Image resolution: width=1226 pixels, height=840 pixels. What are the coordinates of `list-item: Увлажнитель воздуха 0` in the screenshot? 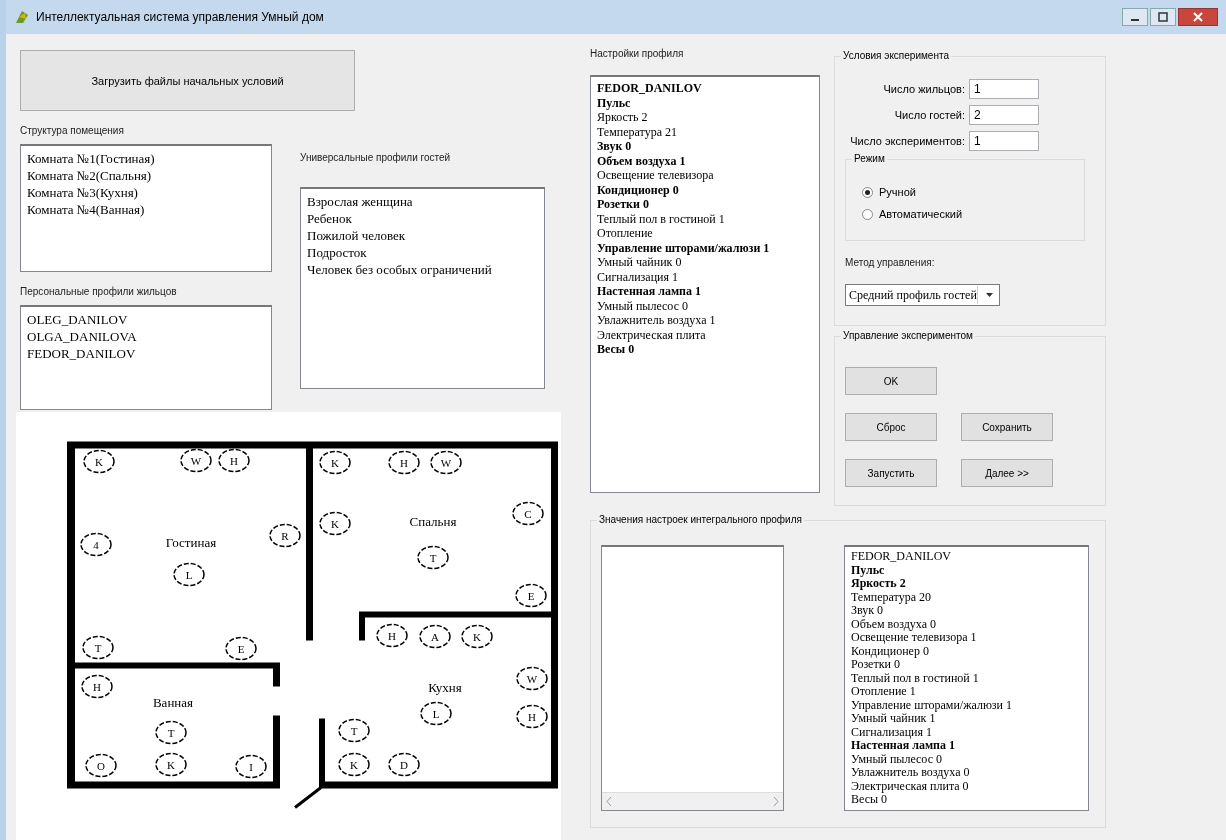 It's located at (966, 773).